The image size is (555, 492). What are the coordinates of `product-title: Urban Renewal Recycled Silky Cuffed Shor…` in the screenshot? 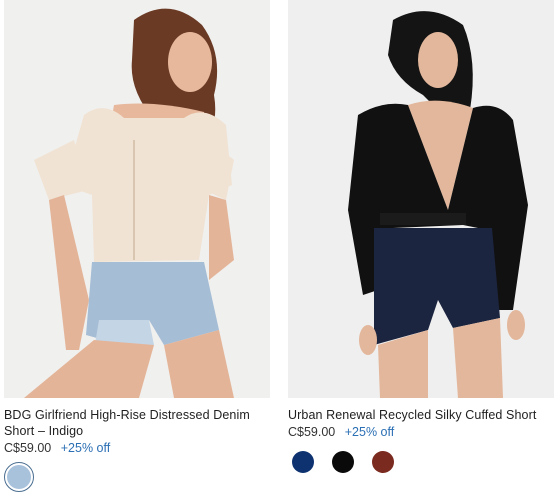 It's located at (421, 415).